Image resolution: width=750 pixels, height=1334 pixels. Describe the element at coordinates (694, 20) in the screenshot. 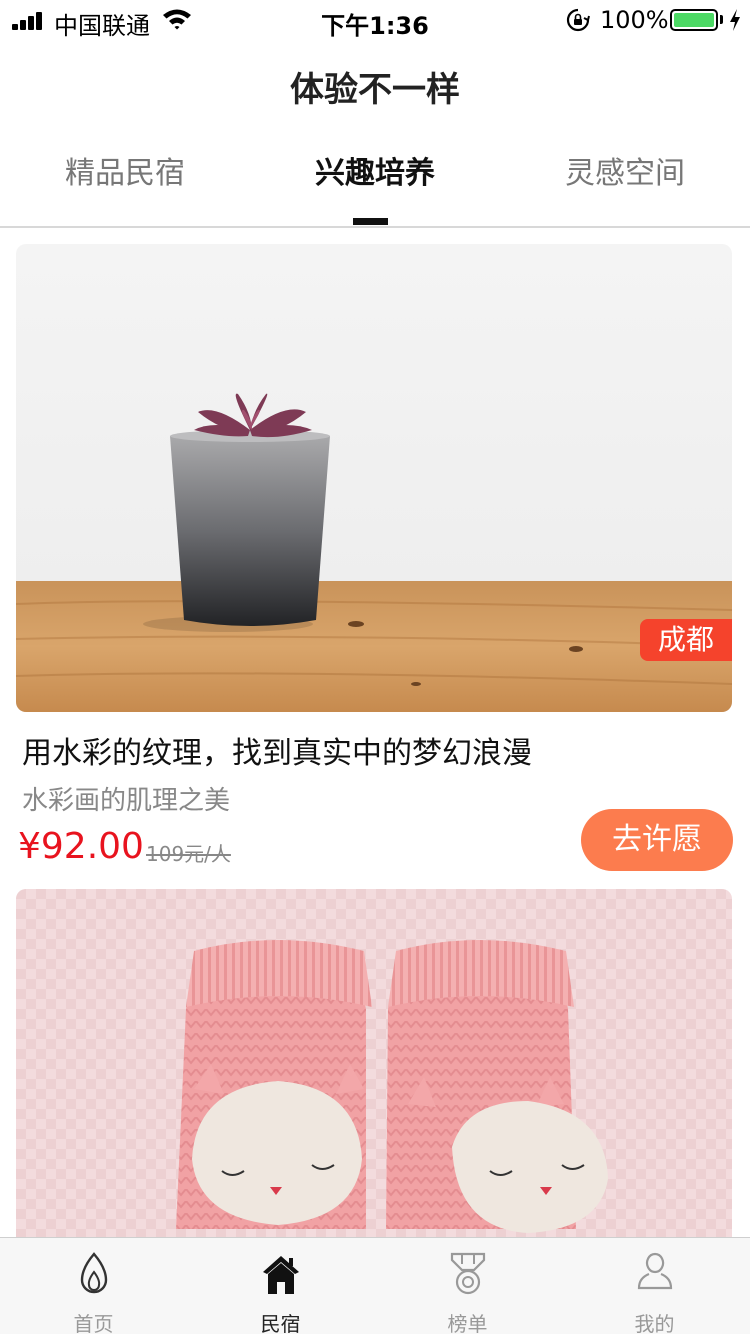

I see `battery-icon` at that location.